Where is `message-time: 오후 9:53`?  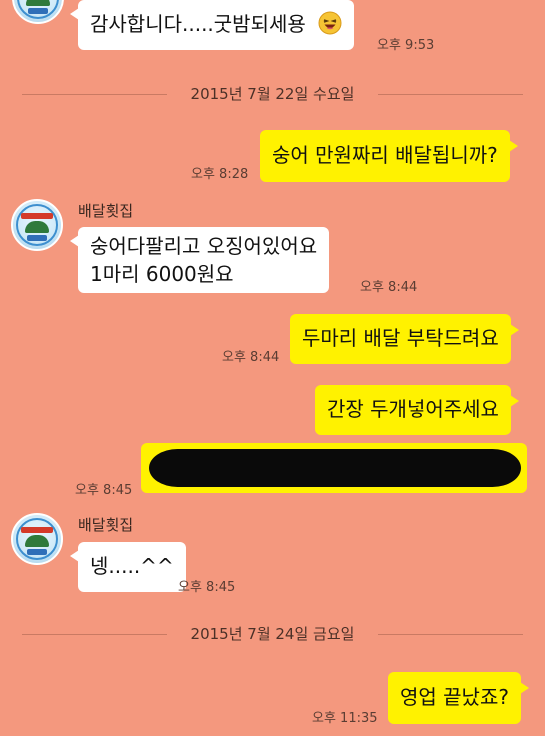 message-time: 오후 9:53 is located at coordinates (406, 45).